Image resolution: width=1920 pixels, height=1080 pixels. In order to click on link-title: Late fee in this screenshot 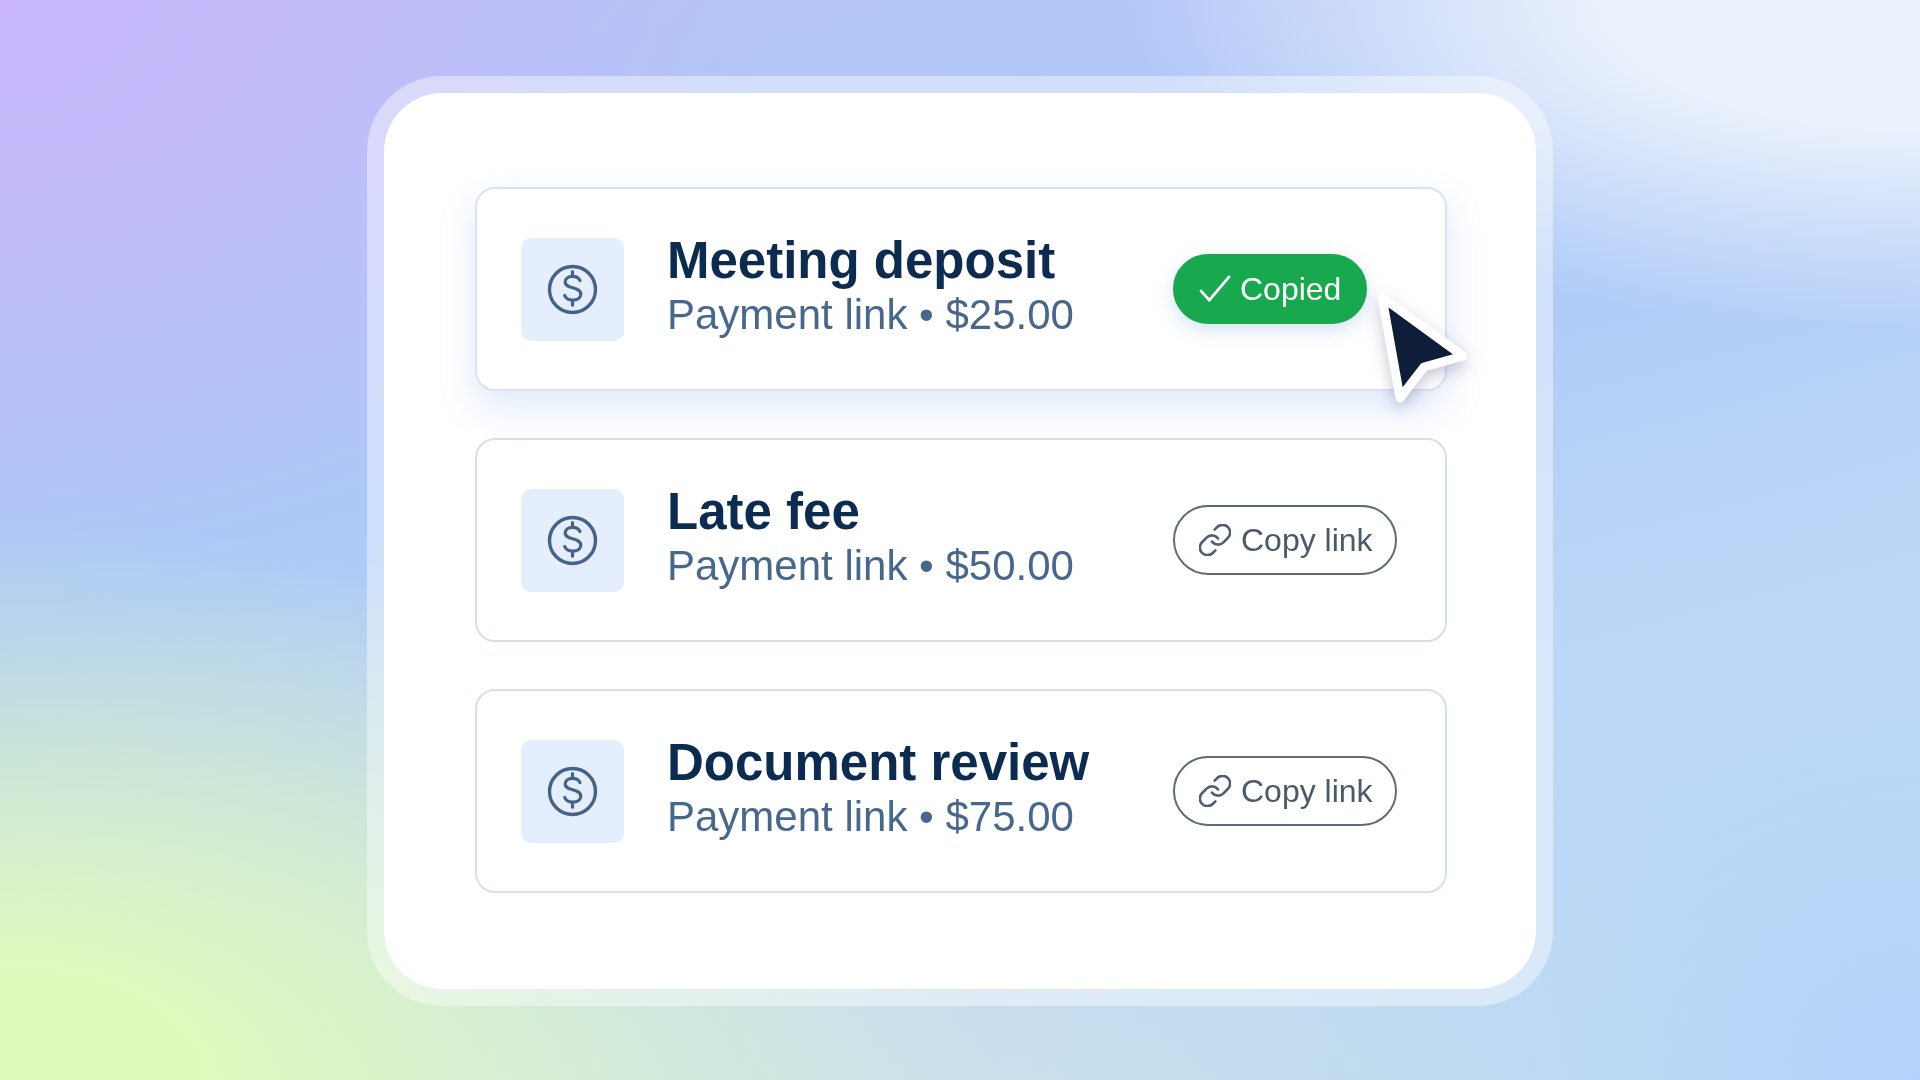, I will do `click(763, 512)`.